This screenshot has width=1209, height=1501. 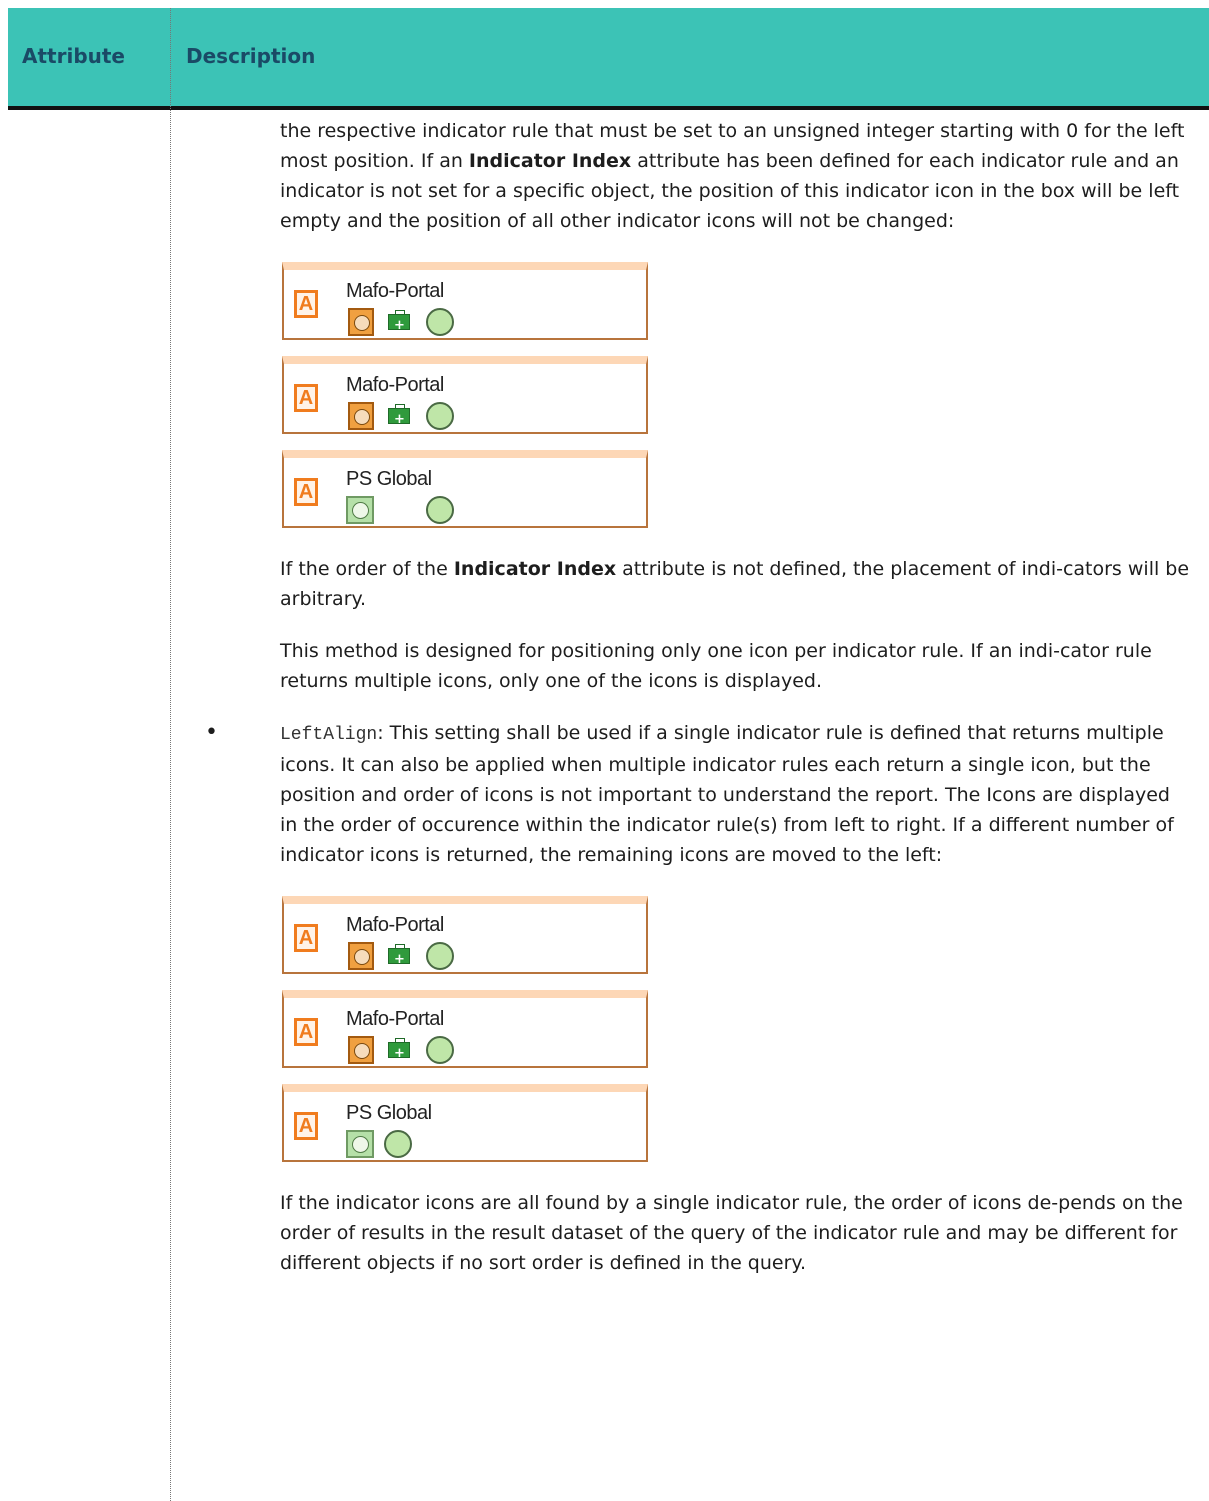 I want to click on figure-left-align-example: A Mafo-Portal A Mafo-Portal A PS Global, so click(x=468, y=1029).